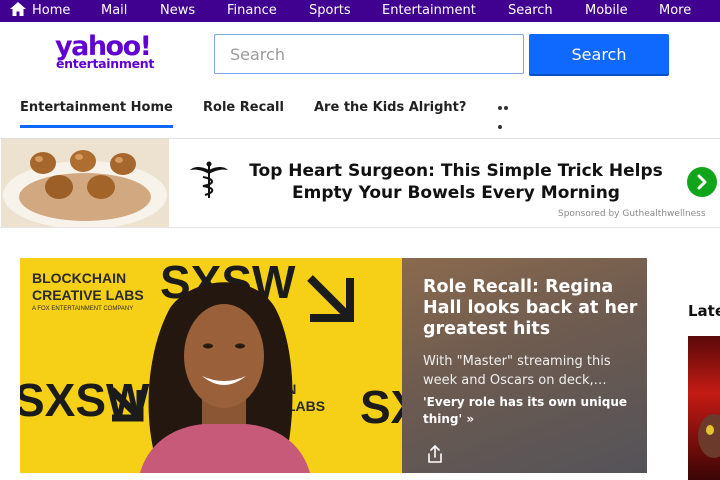 Image resolution: width=720 pixels, height=480 pixels. What do you see at coordinates (114, 11) in the screenshot?
I see `nav-mail: Mail` at bounding box center [114, 11].